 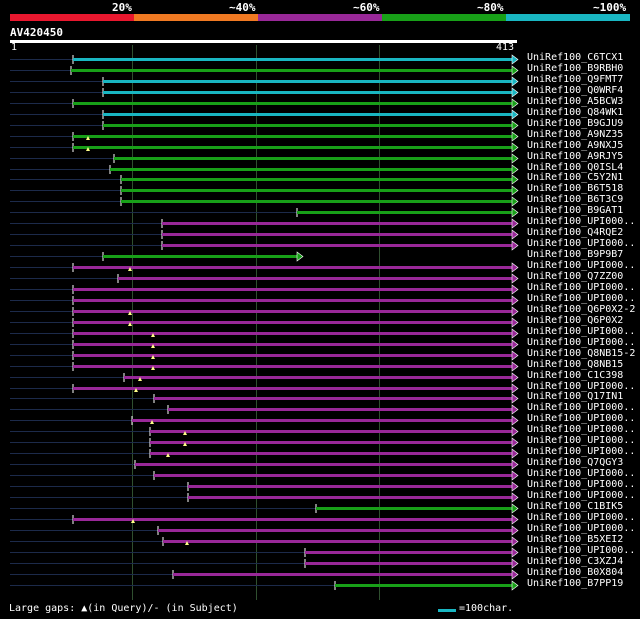 What do you see at coordinates (575, 364) in the screenshot?
I see `hit-label: UniRef100_Q8NB15` at bounding box center [575, 364].